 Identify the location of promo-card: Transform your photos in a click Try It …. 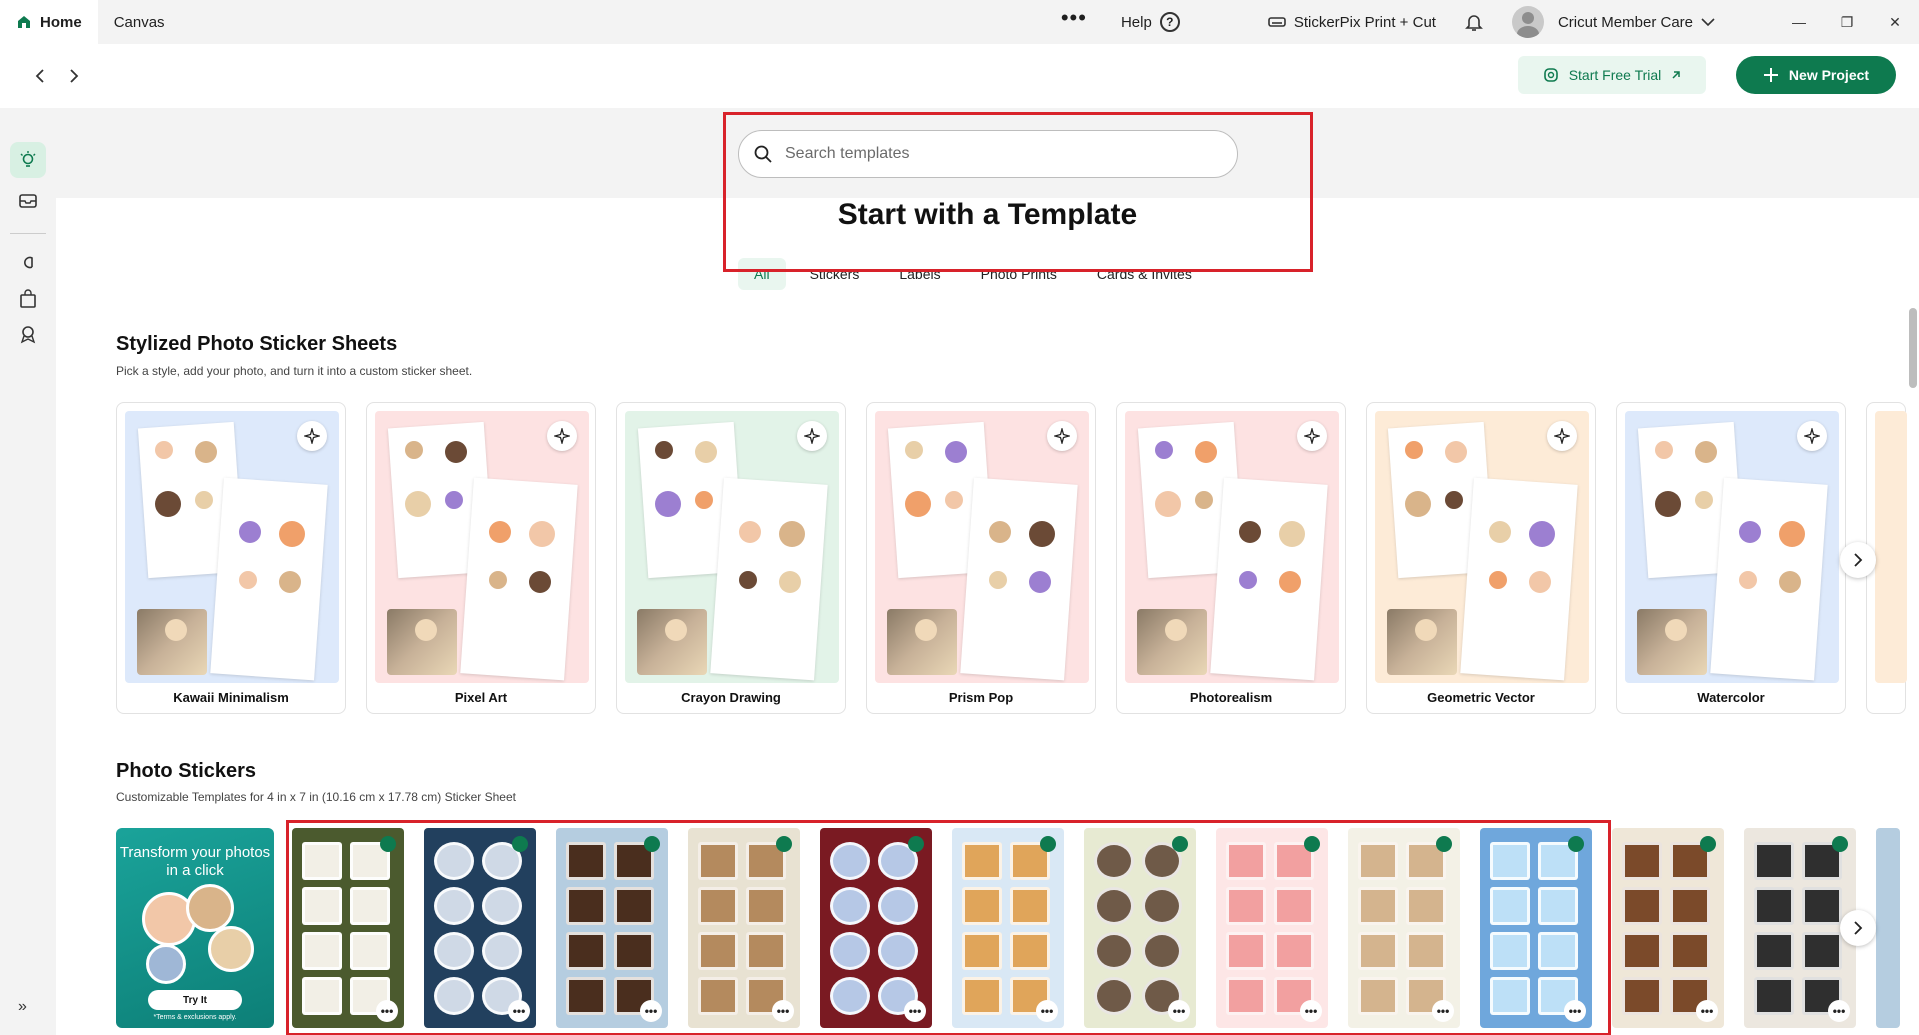
(195, 928).